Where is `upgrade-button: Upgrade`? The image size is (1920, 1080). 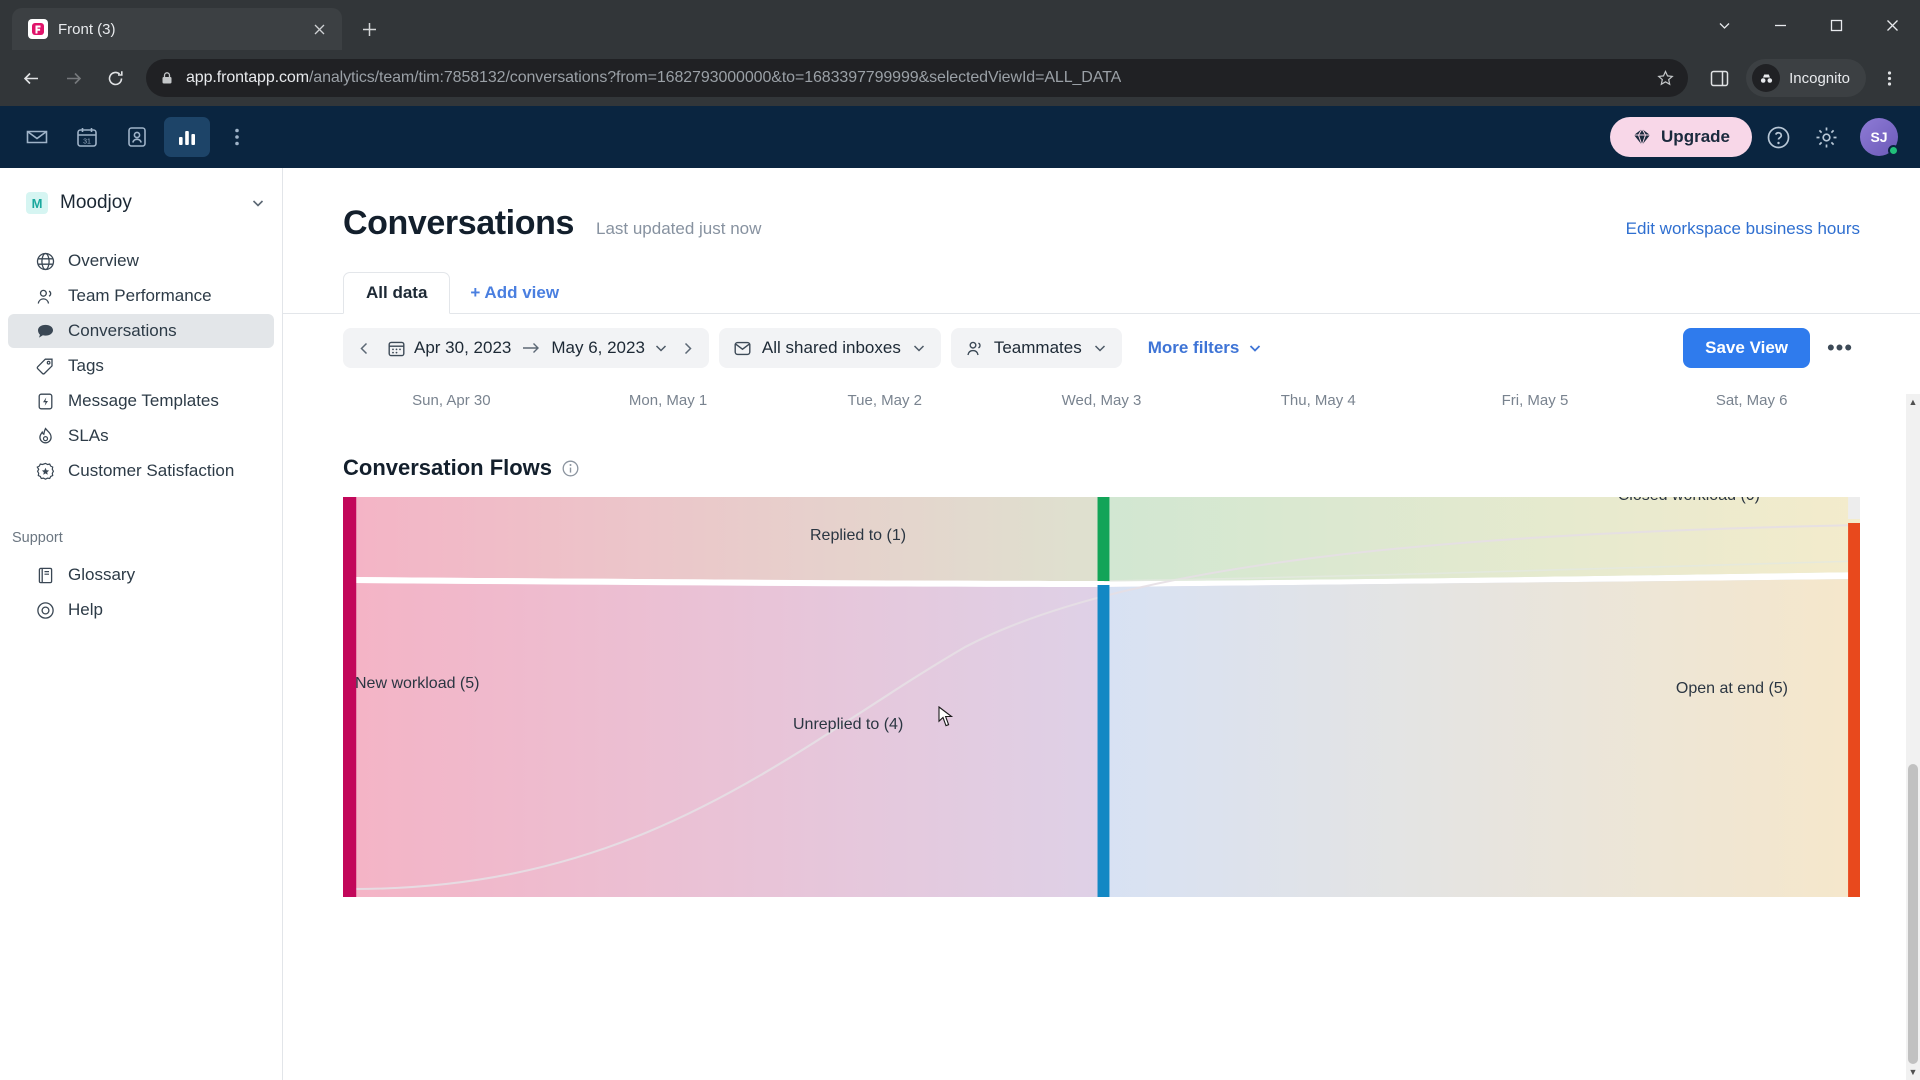 upgrade-button: Upgrade is located at coordinates (1681, 137).